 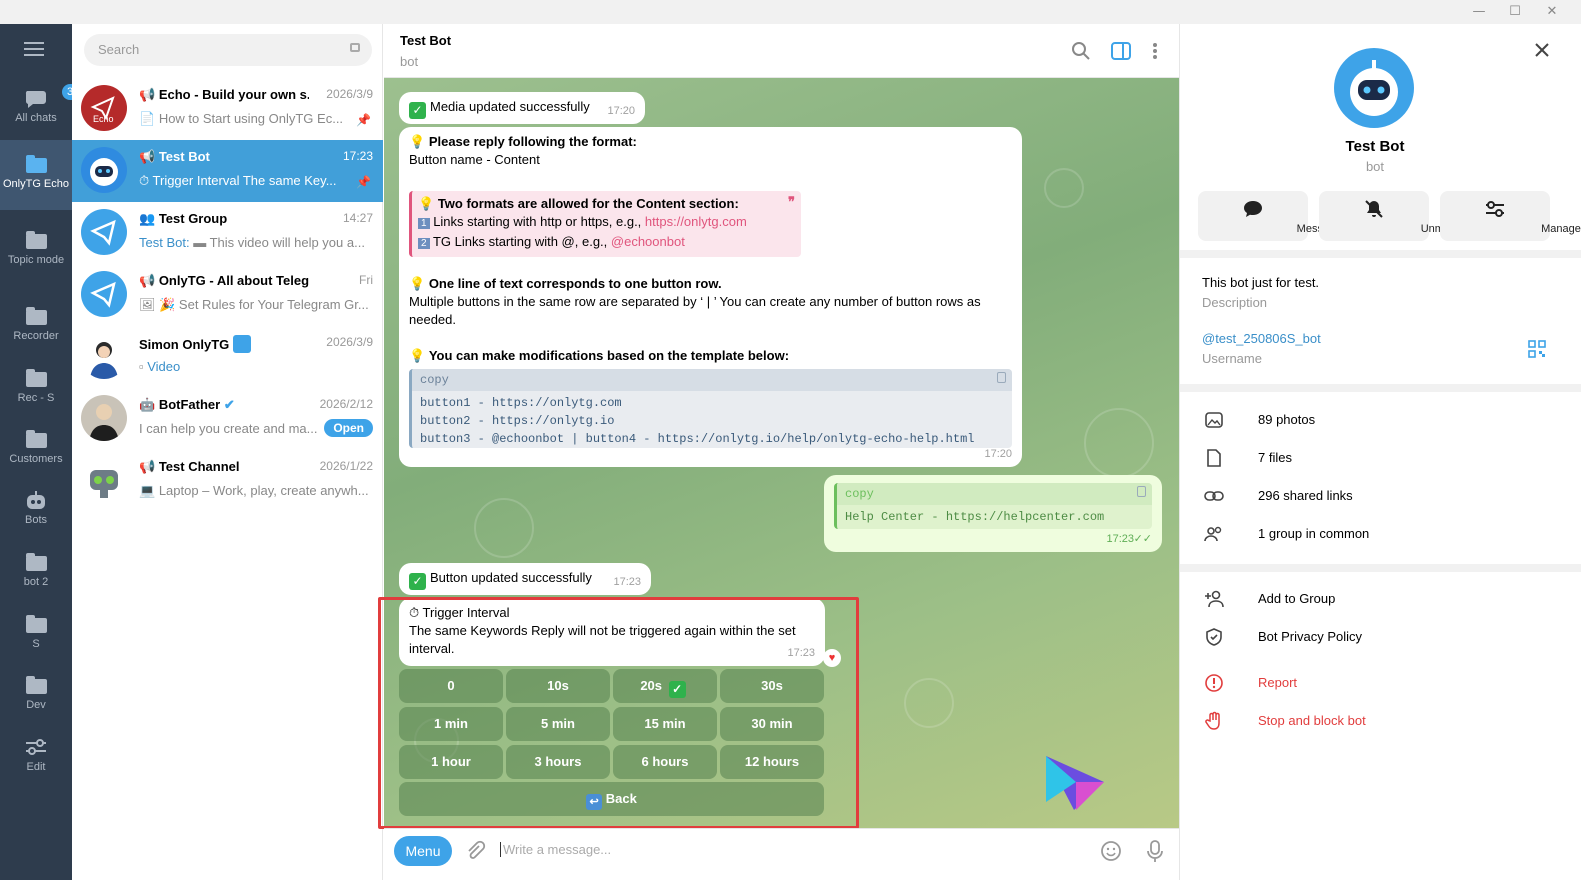 I want to click on message-text: Media updated successfully, so click(x=510, y=106).